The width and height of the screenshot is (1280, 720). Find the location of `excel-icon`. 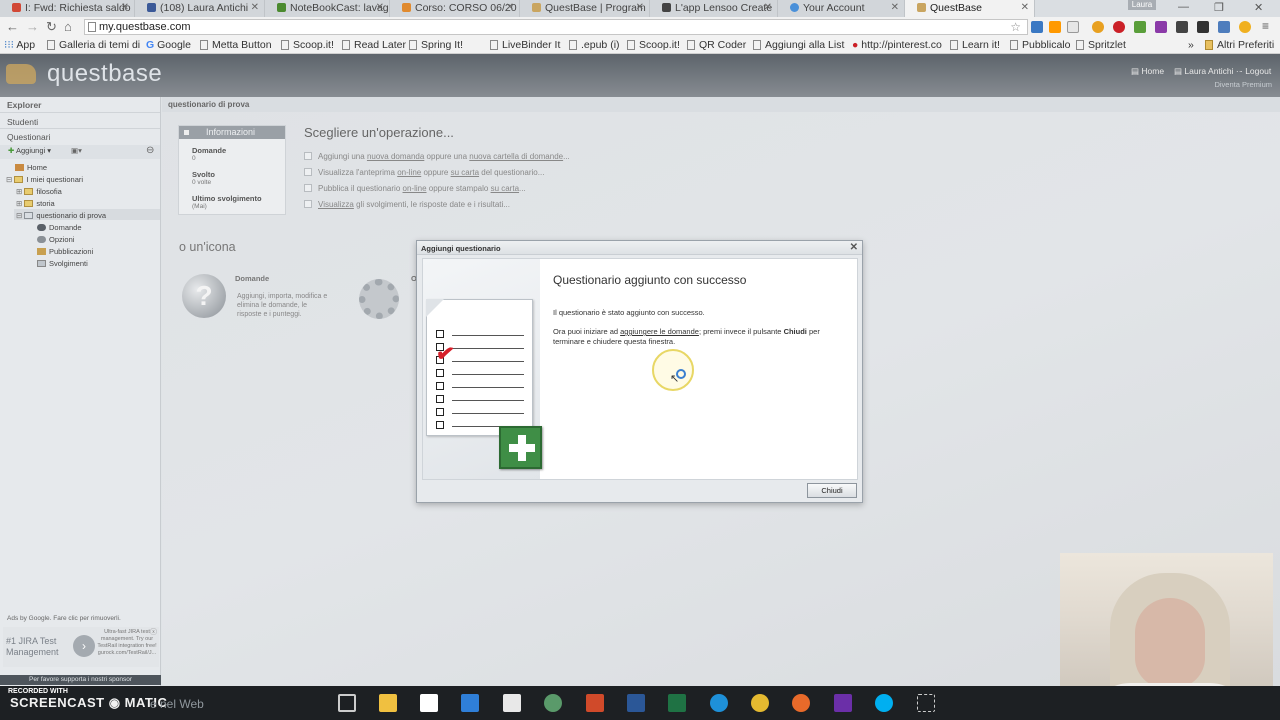

excel-icon is located at coordinates (677, 703).